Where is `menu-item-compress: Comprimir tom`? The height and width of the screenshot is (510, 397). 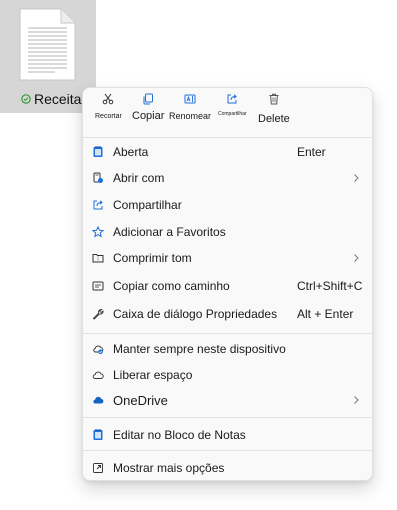 menu-item-compress: Comprimir tom is located at coordinates (227, 258).